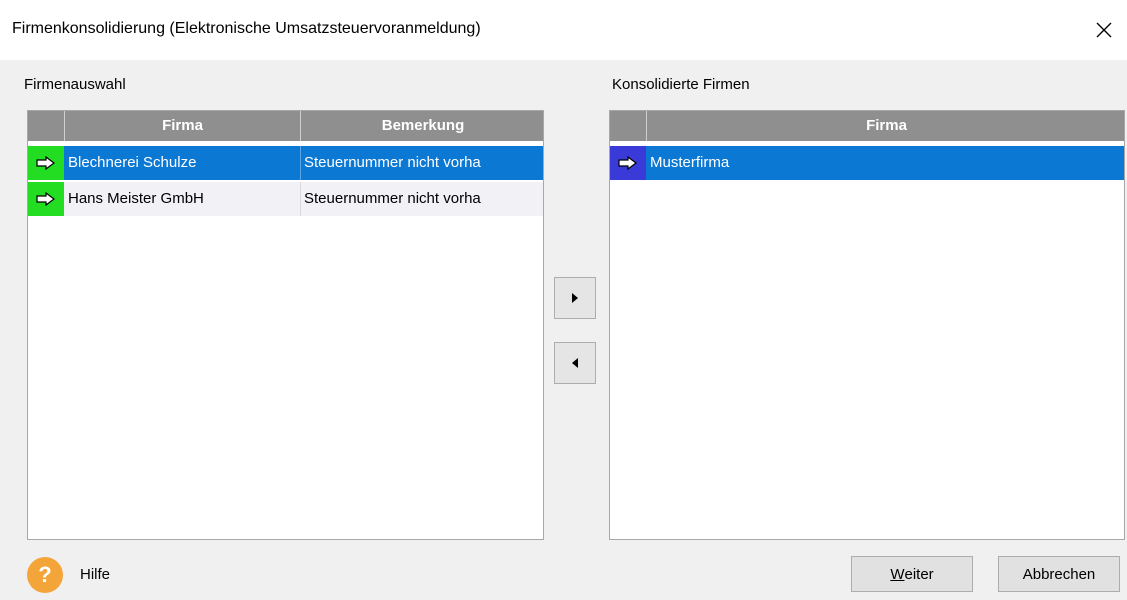  What do you see at coordinates (681, 84) in the screenshot?
I see `konsolidierte-firmen-label: Konsolidierte Firmen` at bounding box center [681, 84].